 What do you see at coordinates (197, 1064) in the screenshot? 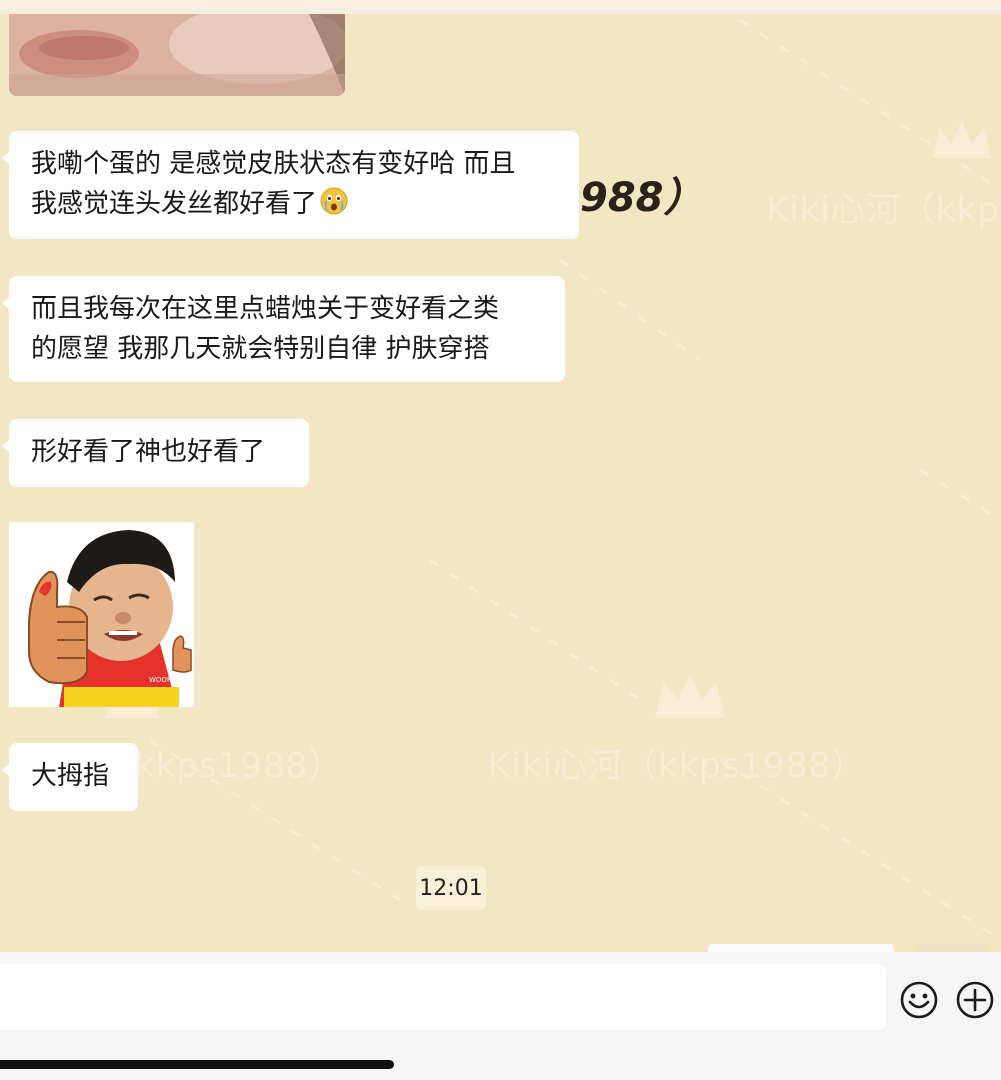
I see `home-indicator` at bounding box center [197, 1064].